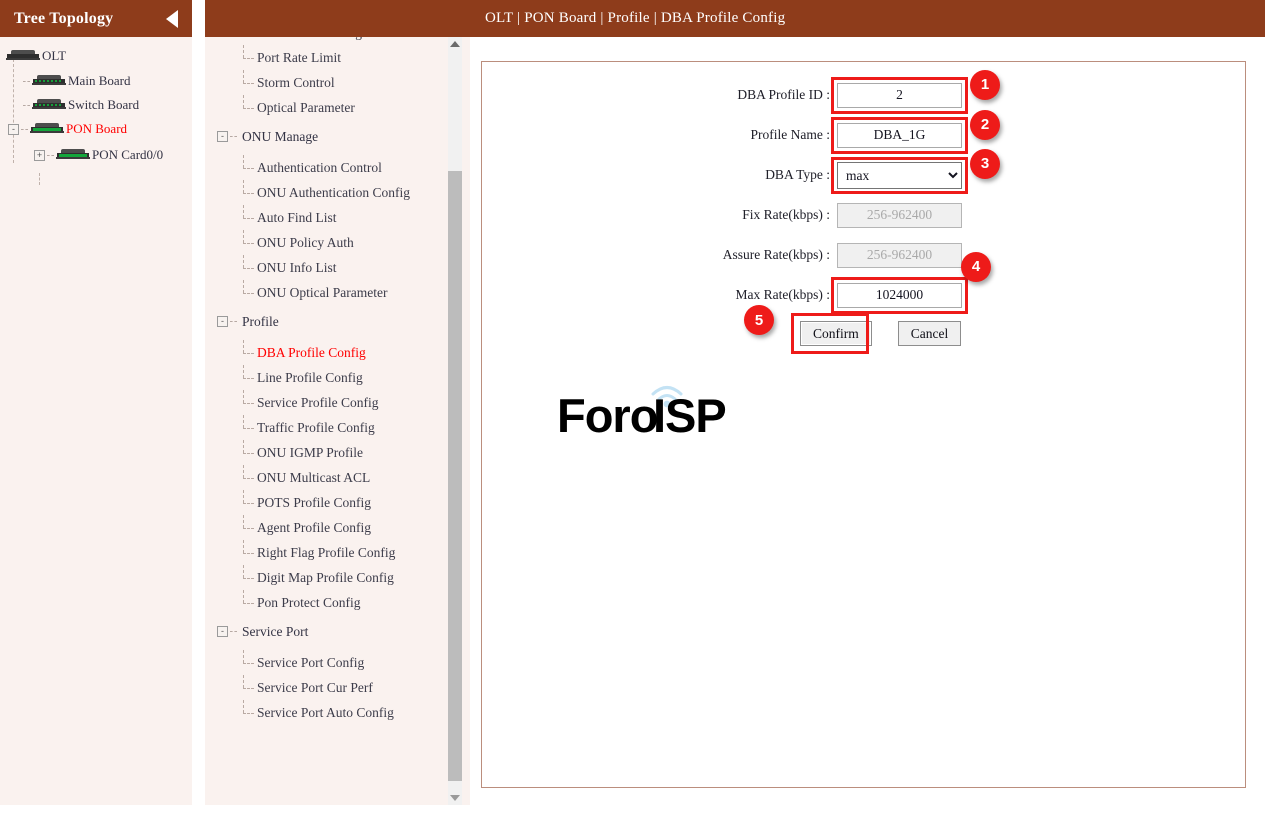  I want to click on form-label-assure-rate-kbps: Assure Rate(kbps) :, so click(776, 254).